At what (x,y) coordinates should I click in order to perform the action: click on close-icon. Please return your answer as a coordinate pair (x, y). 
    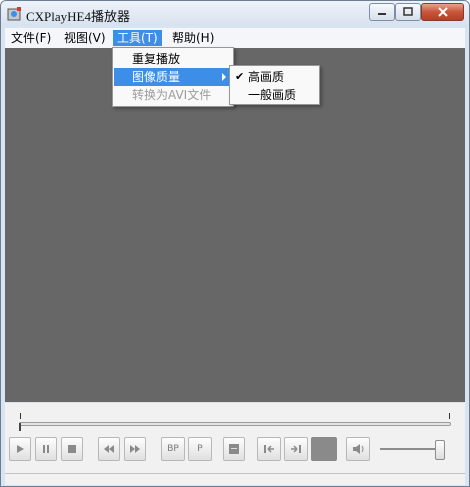
    Looking at the image, I should click on (442, 12).